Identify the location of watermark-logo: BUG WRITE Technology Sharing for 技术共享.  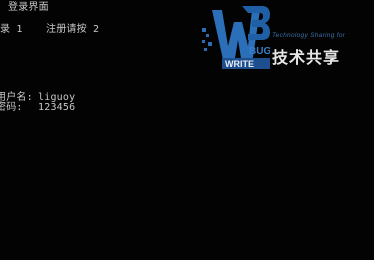
(285, 39).